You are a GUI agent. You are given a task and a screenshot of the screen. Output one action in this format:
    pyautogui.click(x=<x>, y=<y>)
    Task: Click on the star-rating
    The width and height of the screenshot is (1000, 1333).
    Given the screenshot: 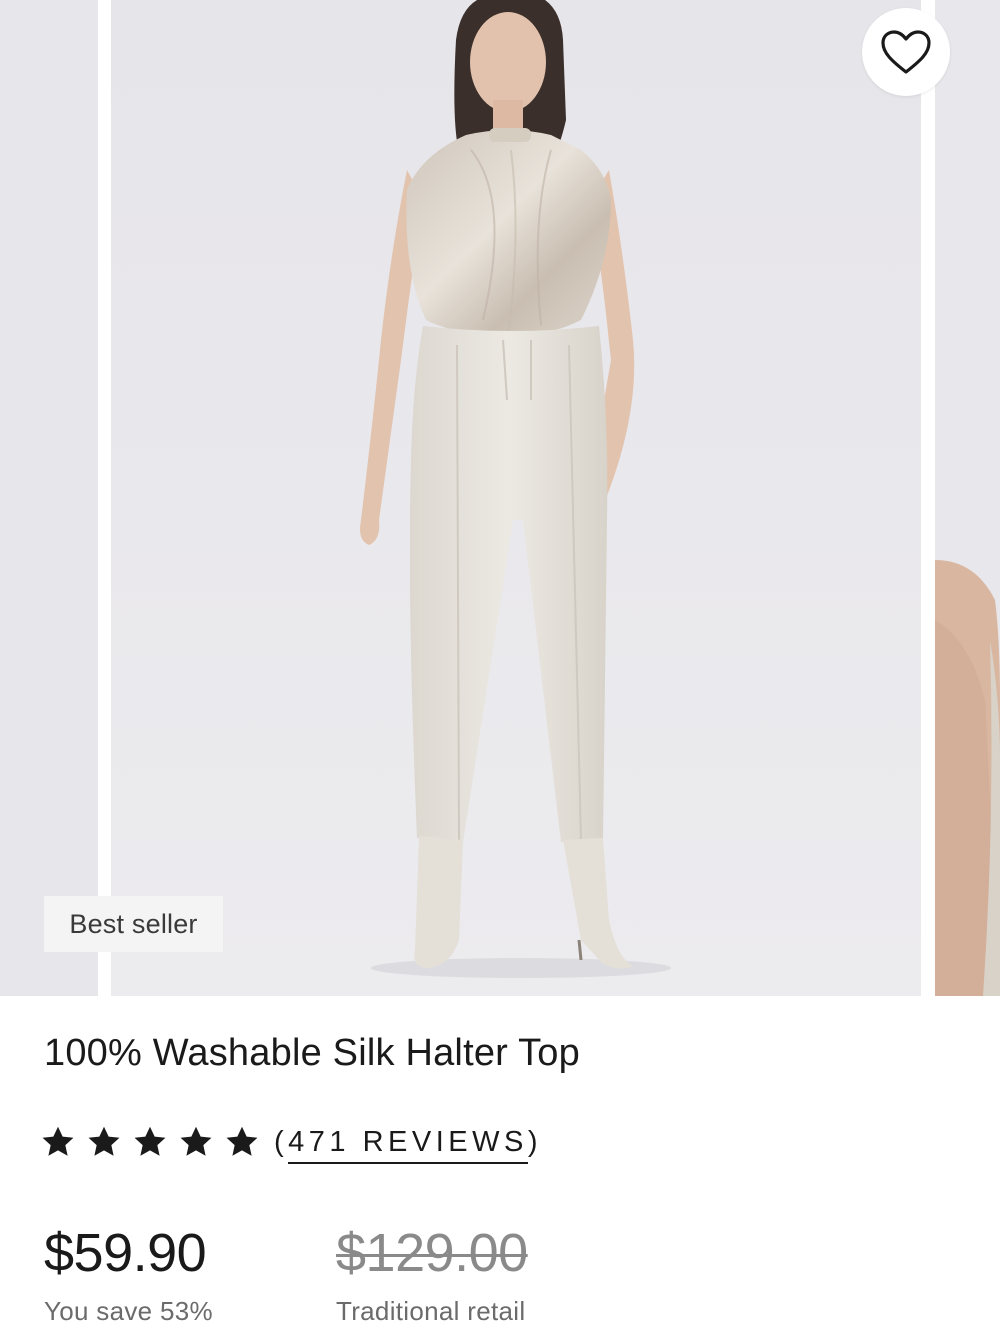 What is the action you would take?
    pyautogui.click(x=150, y=1142)
    